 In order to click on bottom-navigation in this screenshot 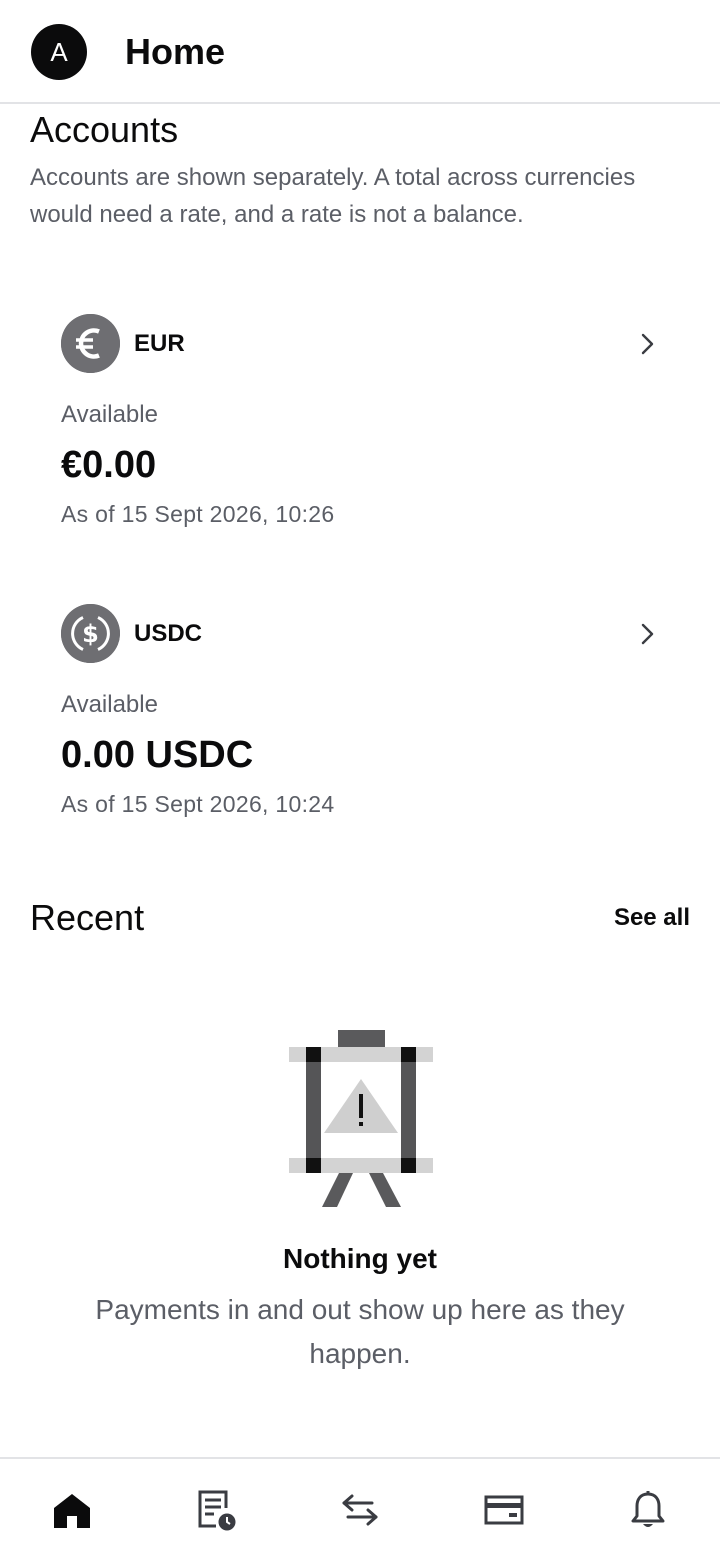, I will do `click(360, 1509)`.